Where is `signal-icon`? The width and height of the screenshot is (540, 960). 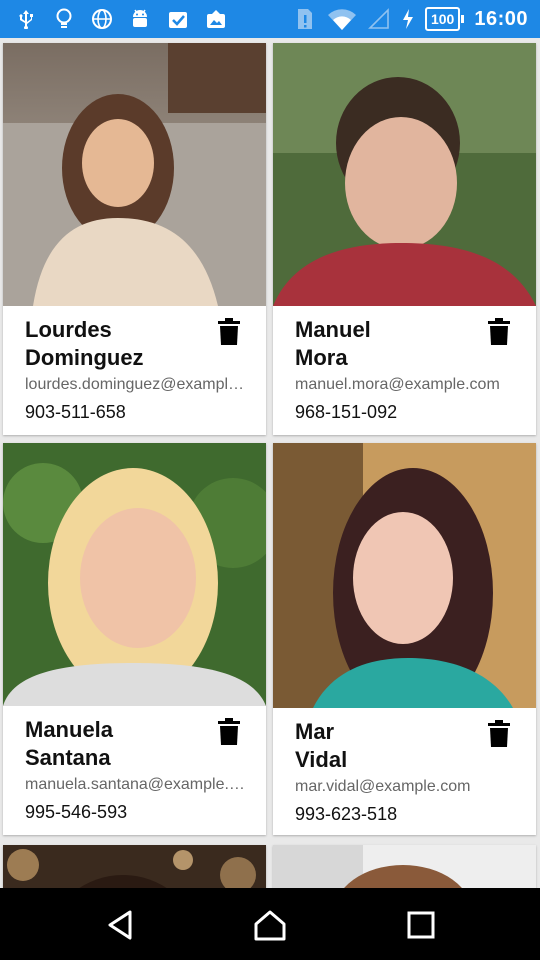 signal-icon is located at coordinates (379, 19).